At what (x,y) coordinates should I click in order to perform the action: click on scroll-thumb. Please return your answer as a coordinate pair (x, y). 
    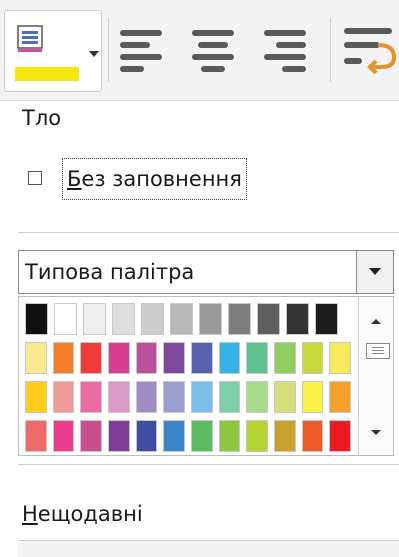
    Looking at the image, I should click on (378, 351).